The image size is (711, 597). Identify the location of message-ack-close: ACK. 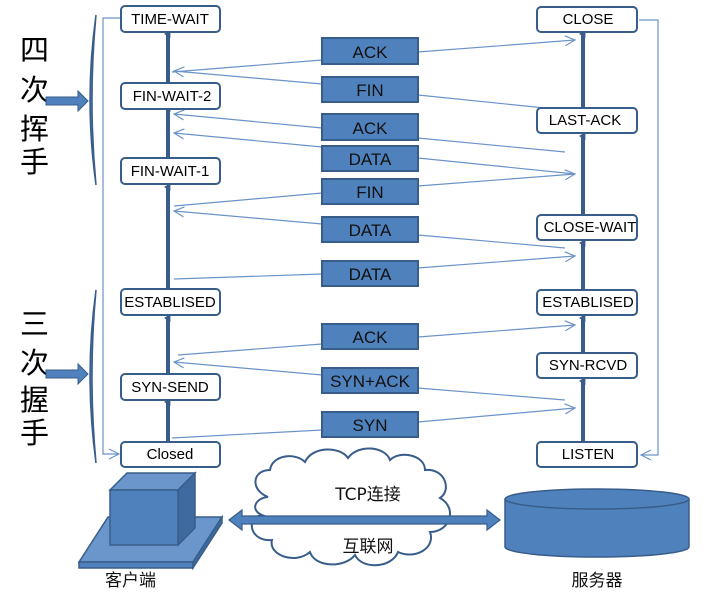
(370, 51).